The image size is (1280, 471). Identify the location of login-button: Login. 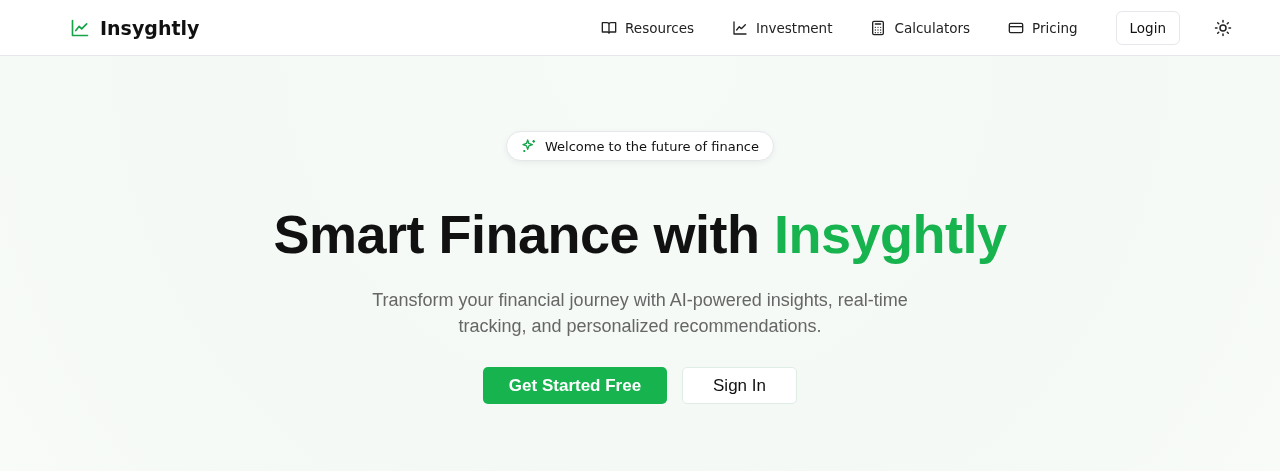
(1147, 27).